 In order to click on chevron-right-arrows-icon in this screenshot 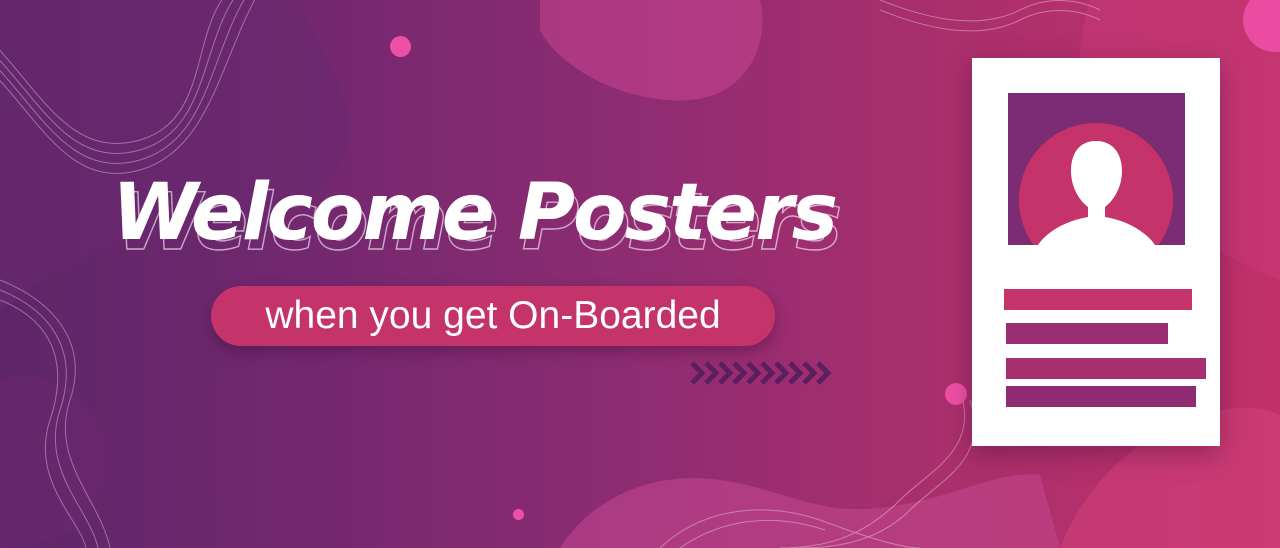, I will do `click(761, 373)`.